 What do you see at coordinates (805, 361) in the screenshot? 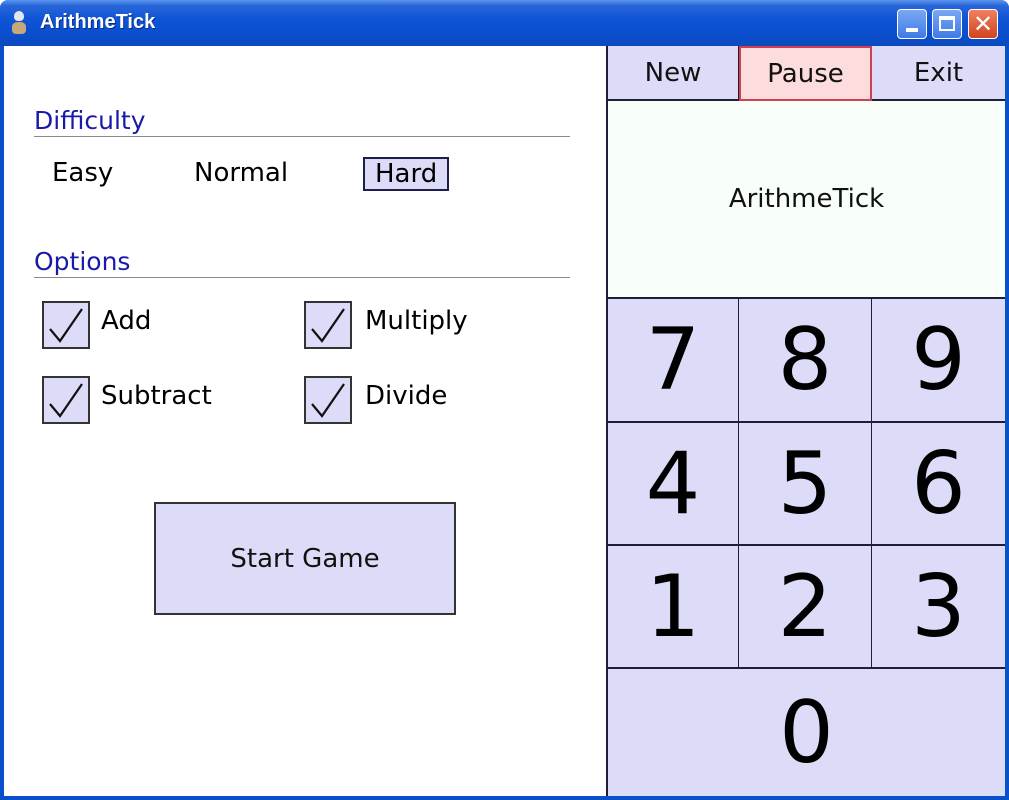
I see `key-8: 8` at bounding box center [805, 361].